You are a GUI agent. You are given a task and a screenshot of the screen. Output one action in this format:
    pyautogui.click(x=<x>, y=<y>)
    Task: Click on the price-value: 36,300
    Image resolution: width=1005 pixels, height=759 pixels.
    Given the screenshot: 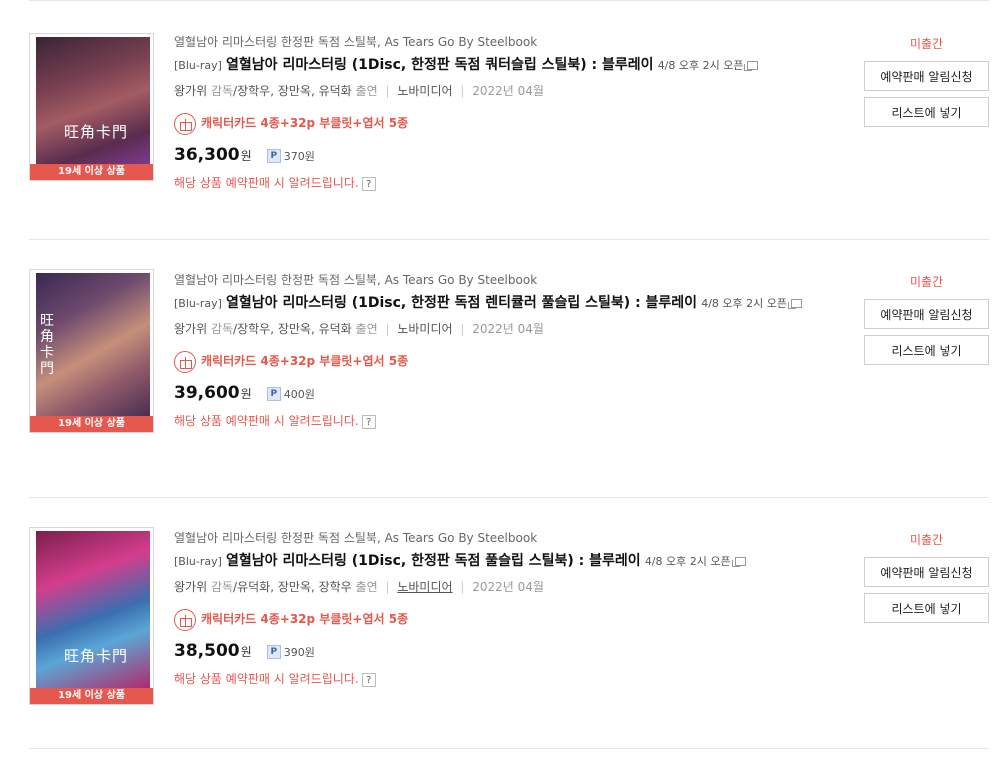 What is the action you would take?
    pyautogui.click(x=207, y=155)
    